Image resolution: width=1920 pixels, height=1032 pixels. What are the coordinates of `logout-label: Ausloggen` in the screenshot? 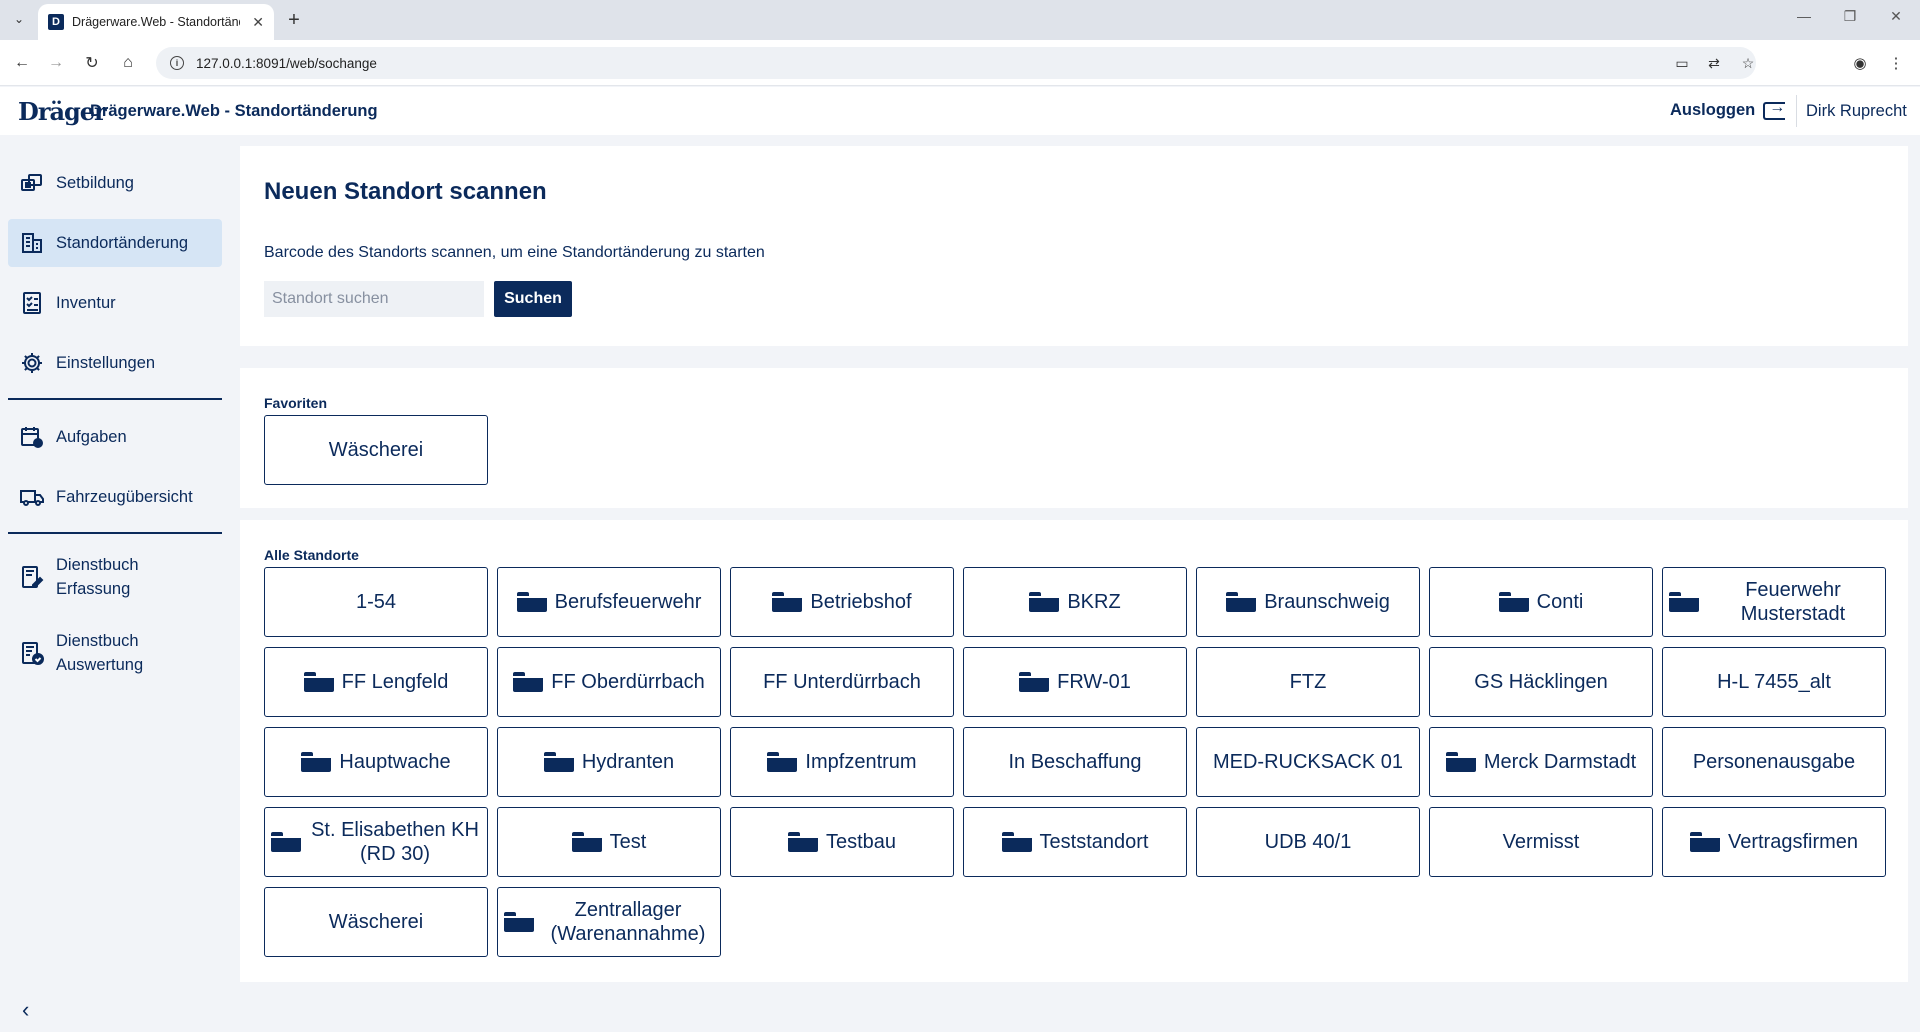 It's located at (1713, 110).